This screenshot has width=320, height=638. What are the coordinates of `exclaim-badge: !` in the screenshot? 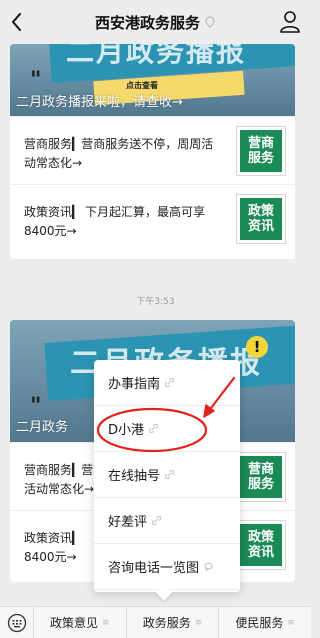 It's located at (257, 347).